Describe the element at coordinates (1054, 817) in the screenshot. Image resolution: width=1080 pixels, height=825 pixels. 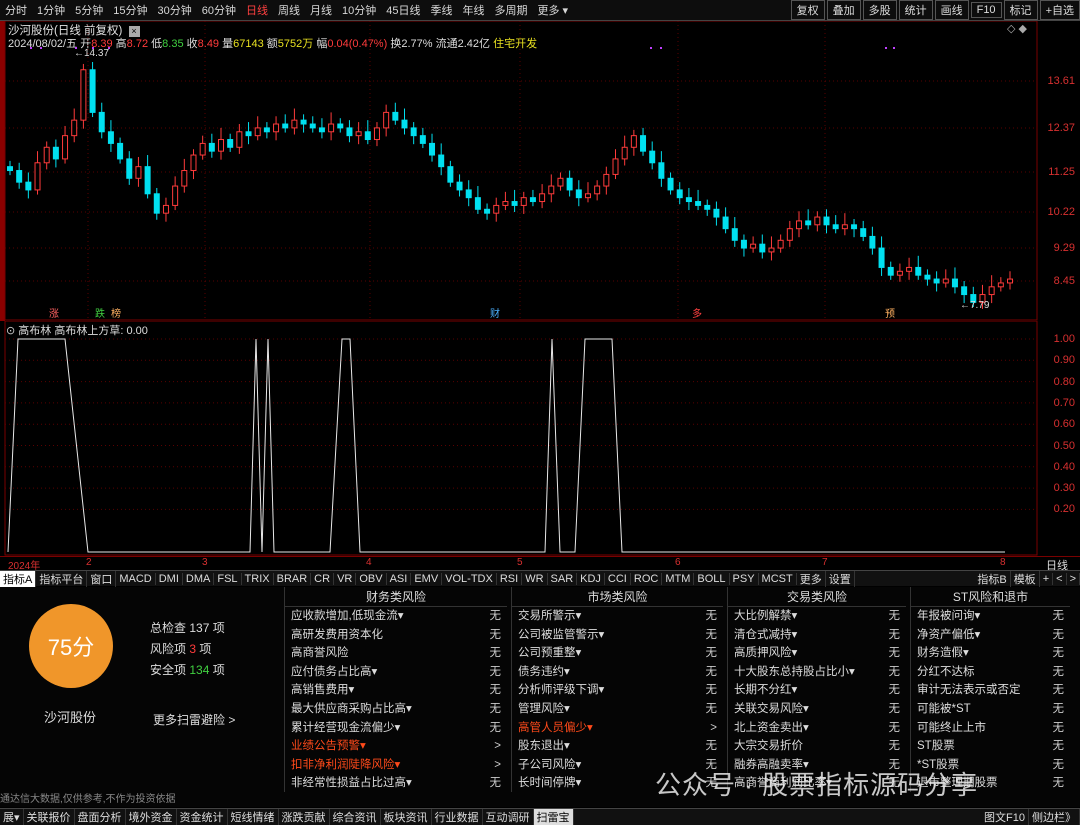
I see `bottom-right-1: 侧边栏》` at that location.